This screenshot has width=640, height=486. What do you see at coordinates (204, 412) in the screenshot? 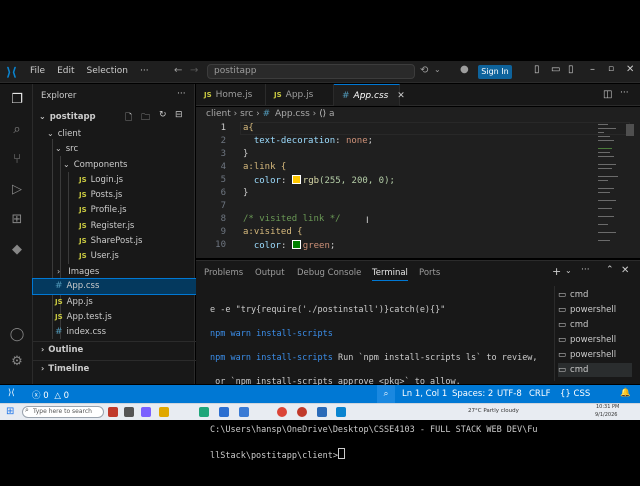
I see `edge-icon` at bounding box center [204, 412].